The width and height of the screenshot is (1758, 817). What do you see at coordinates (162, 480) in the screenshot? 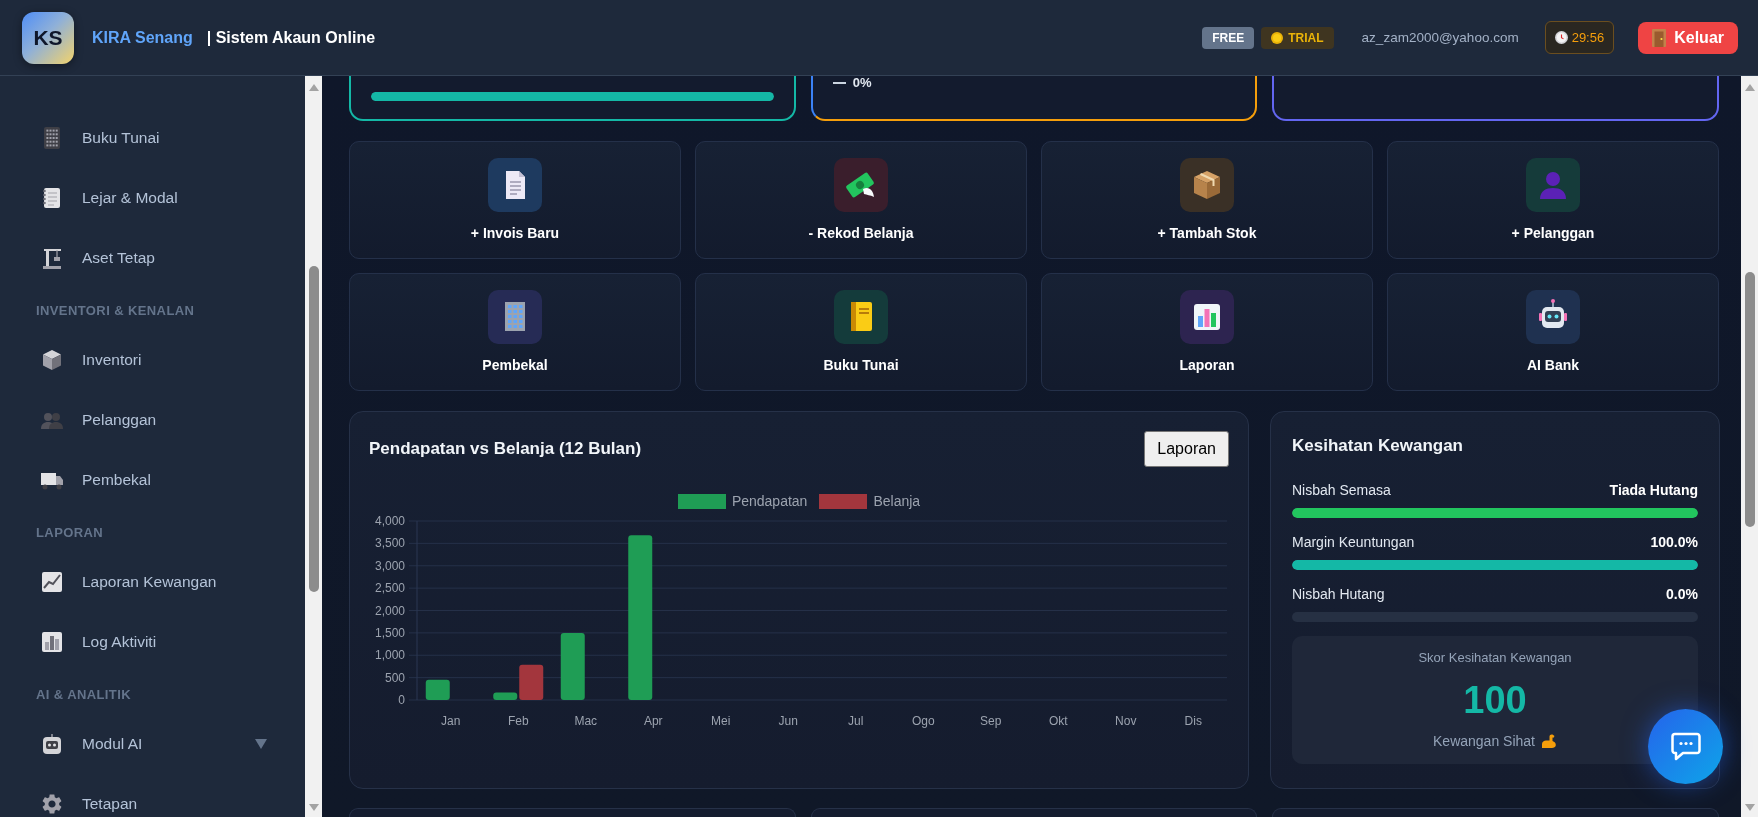
I see `sidebar-item: Pembekal` at bounding box center [162, 480].